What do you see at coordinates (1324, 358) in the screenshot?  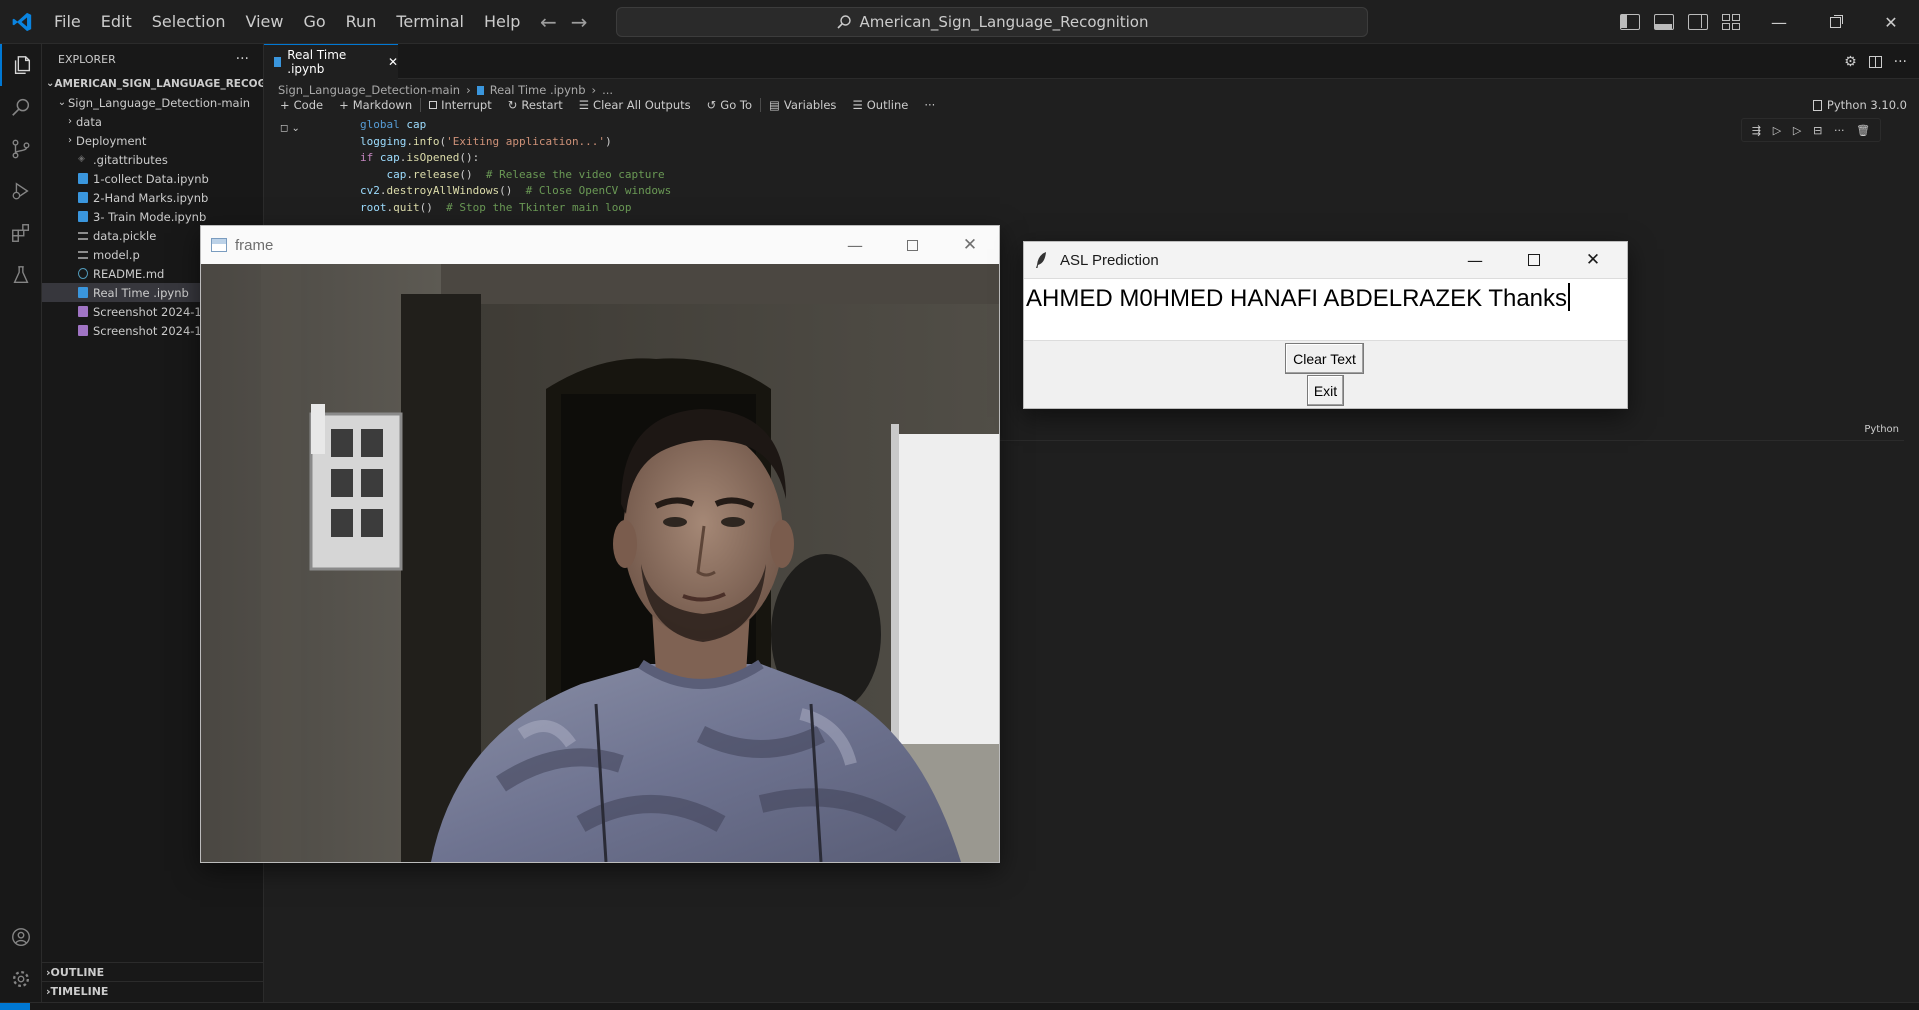 I see `clear-text-button: Clear Text` at bounding box center [1324, 358].